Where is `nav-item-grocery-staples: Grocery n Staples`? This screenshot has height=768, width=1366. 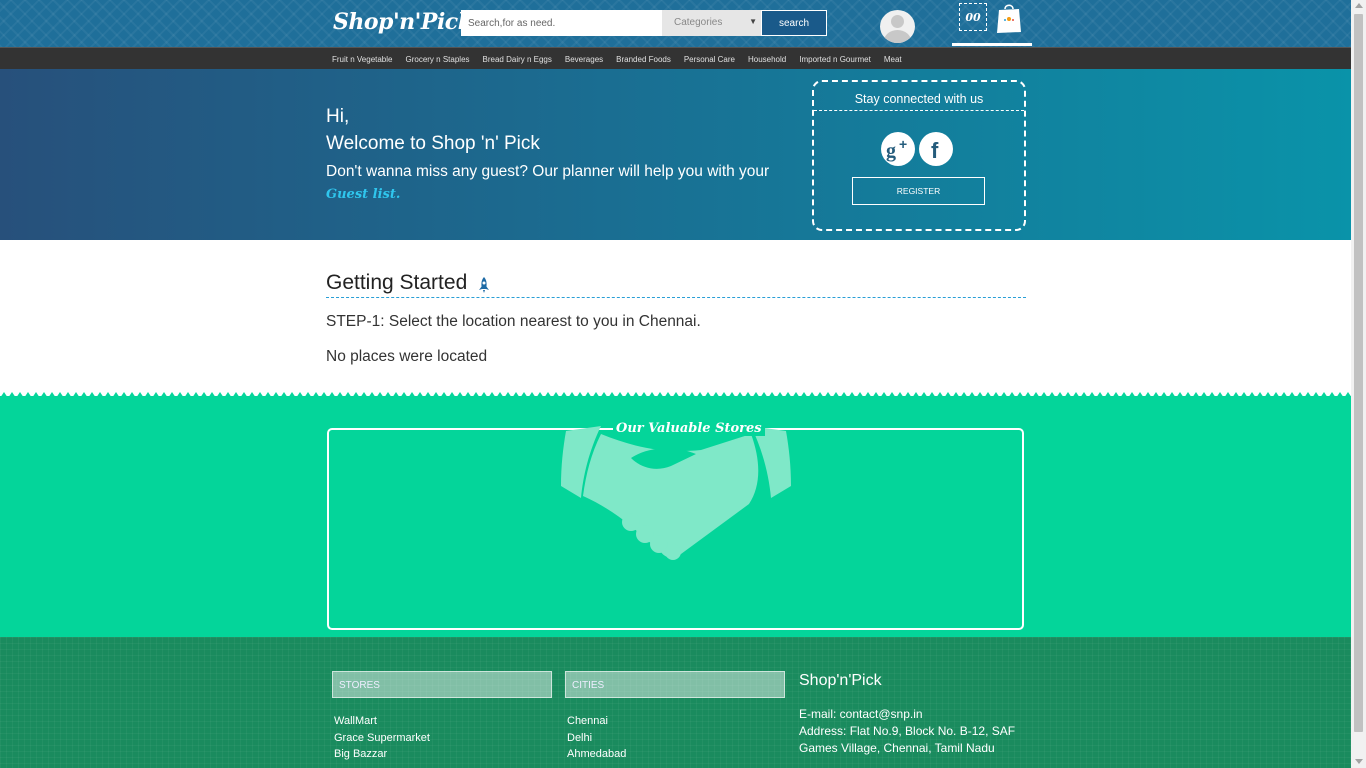
nav-item-grocery-staples: Grocery n Staples is located at coordinates (437, 59).